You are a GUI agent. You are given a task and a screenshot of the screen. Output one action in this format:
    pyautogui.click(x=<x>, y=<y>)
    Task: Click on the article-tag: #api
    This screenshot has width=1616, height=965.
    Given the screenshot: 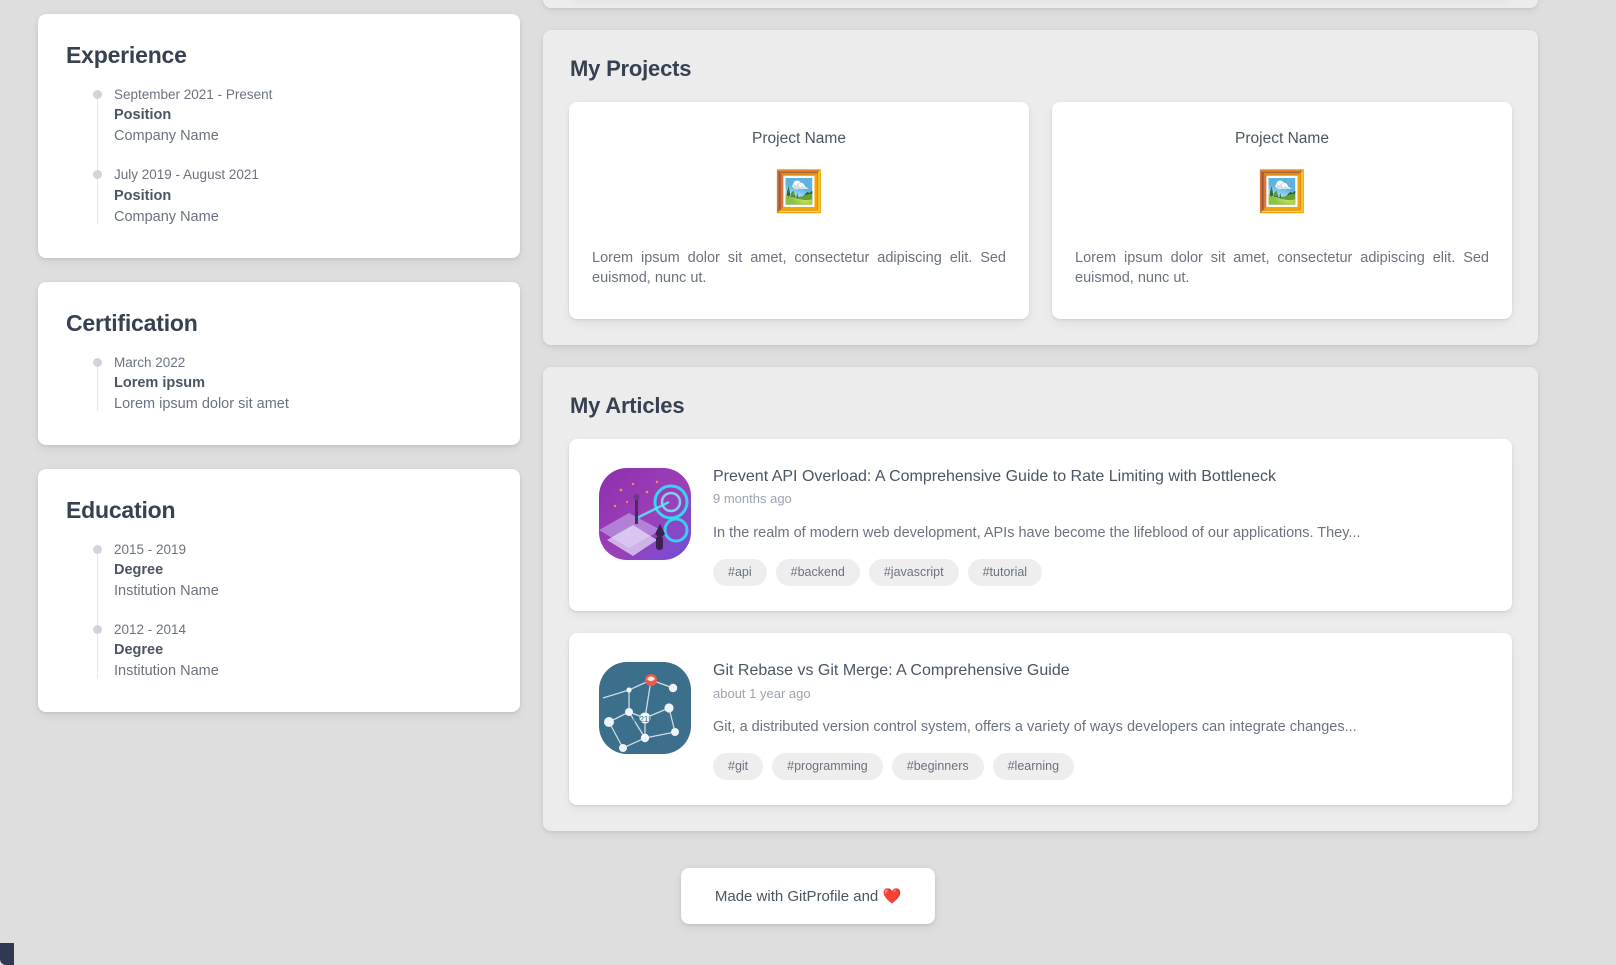 What is the action you would take?
    pyautogui.click(x=740, y=572)
    